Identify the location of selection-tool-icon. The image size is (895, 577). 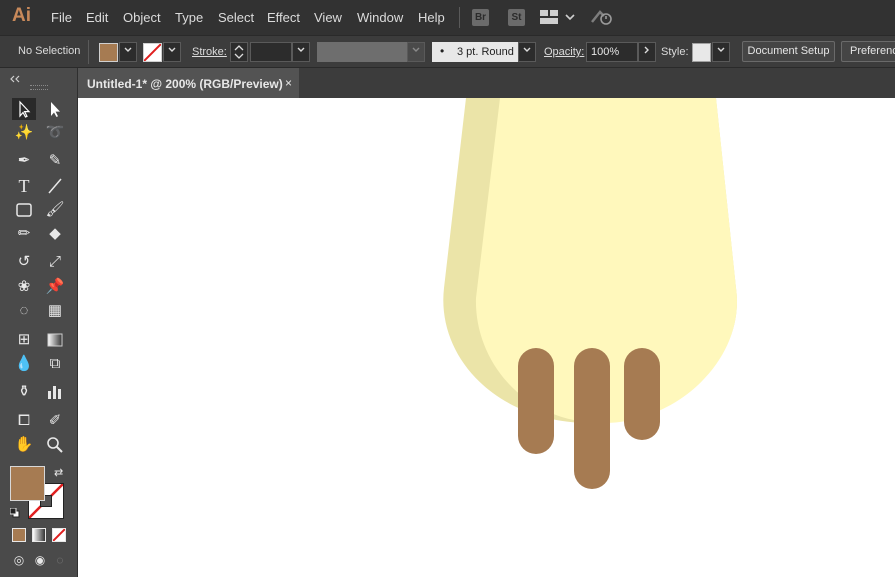
(24, 109).